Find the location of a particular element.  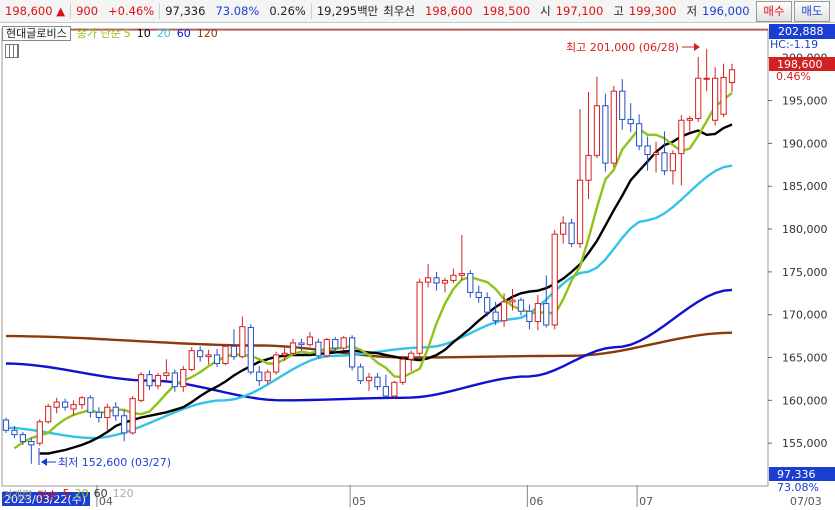

volume-ma60: 60 is located at coordinates (100, 493).